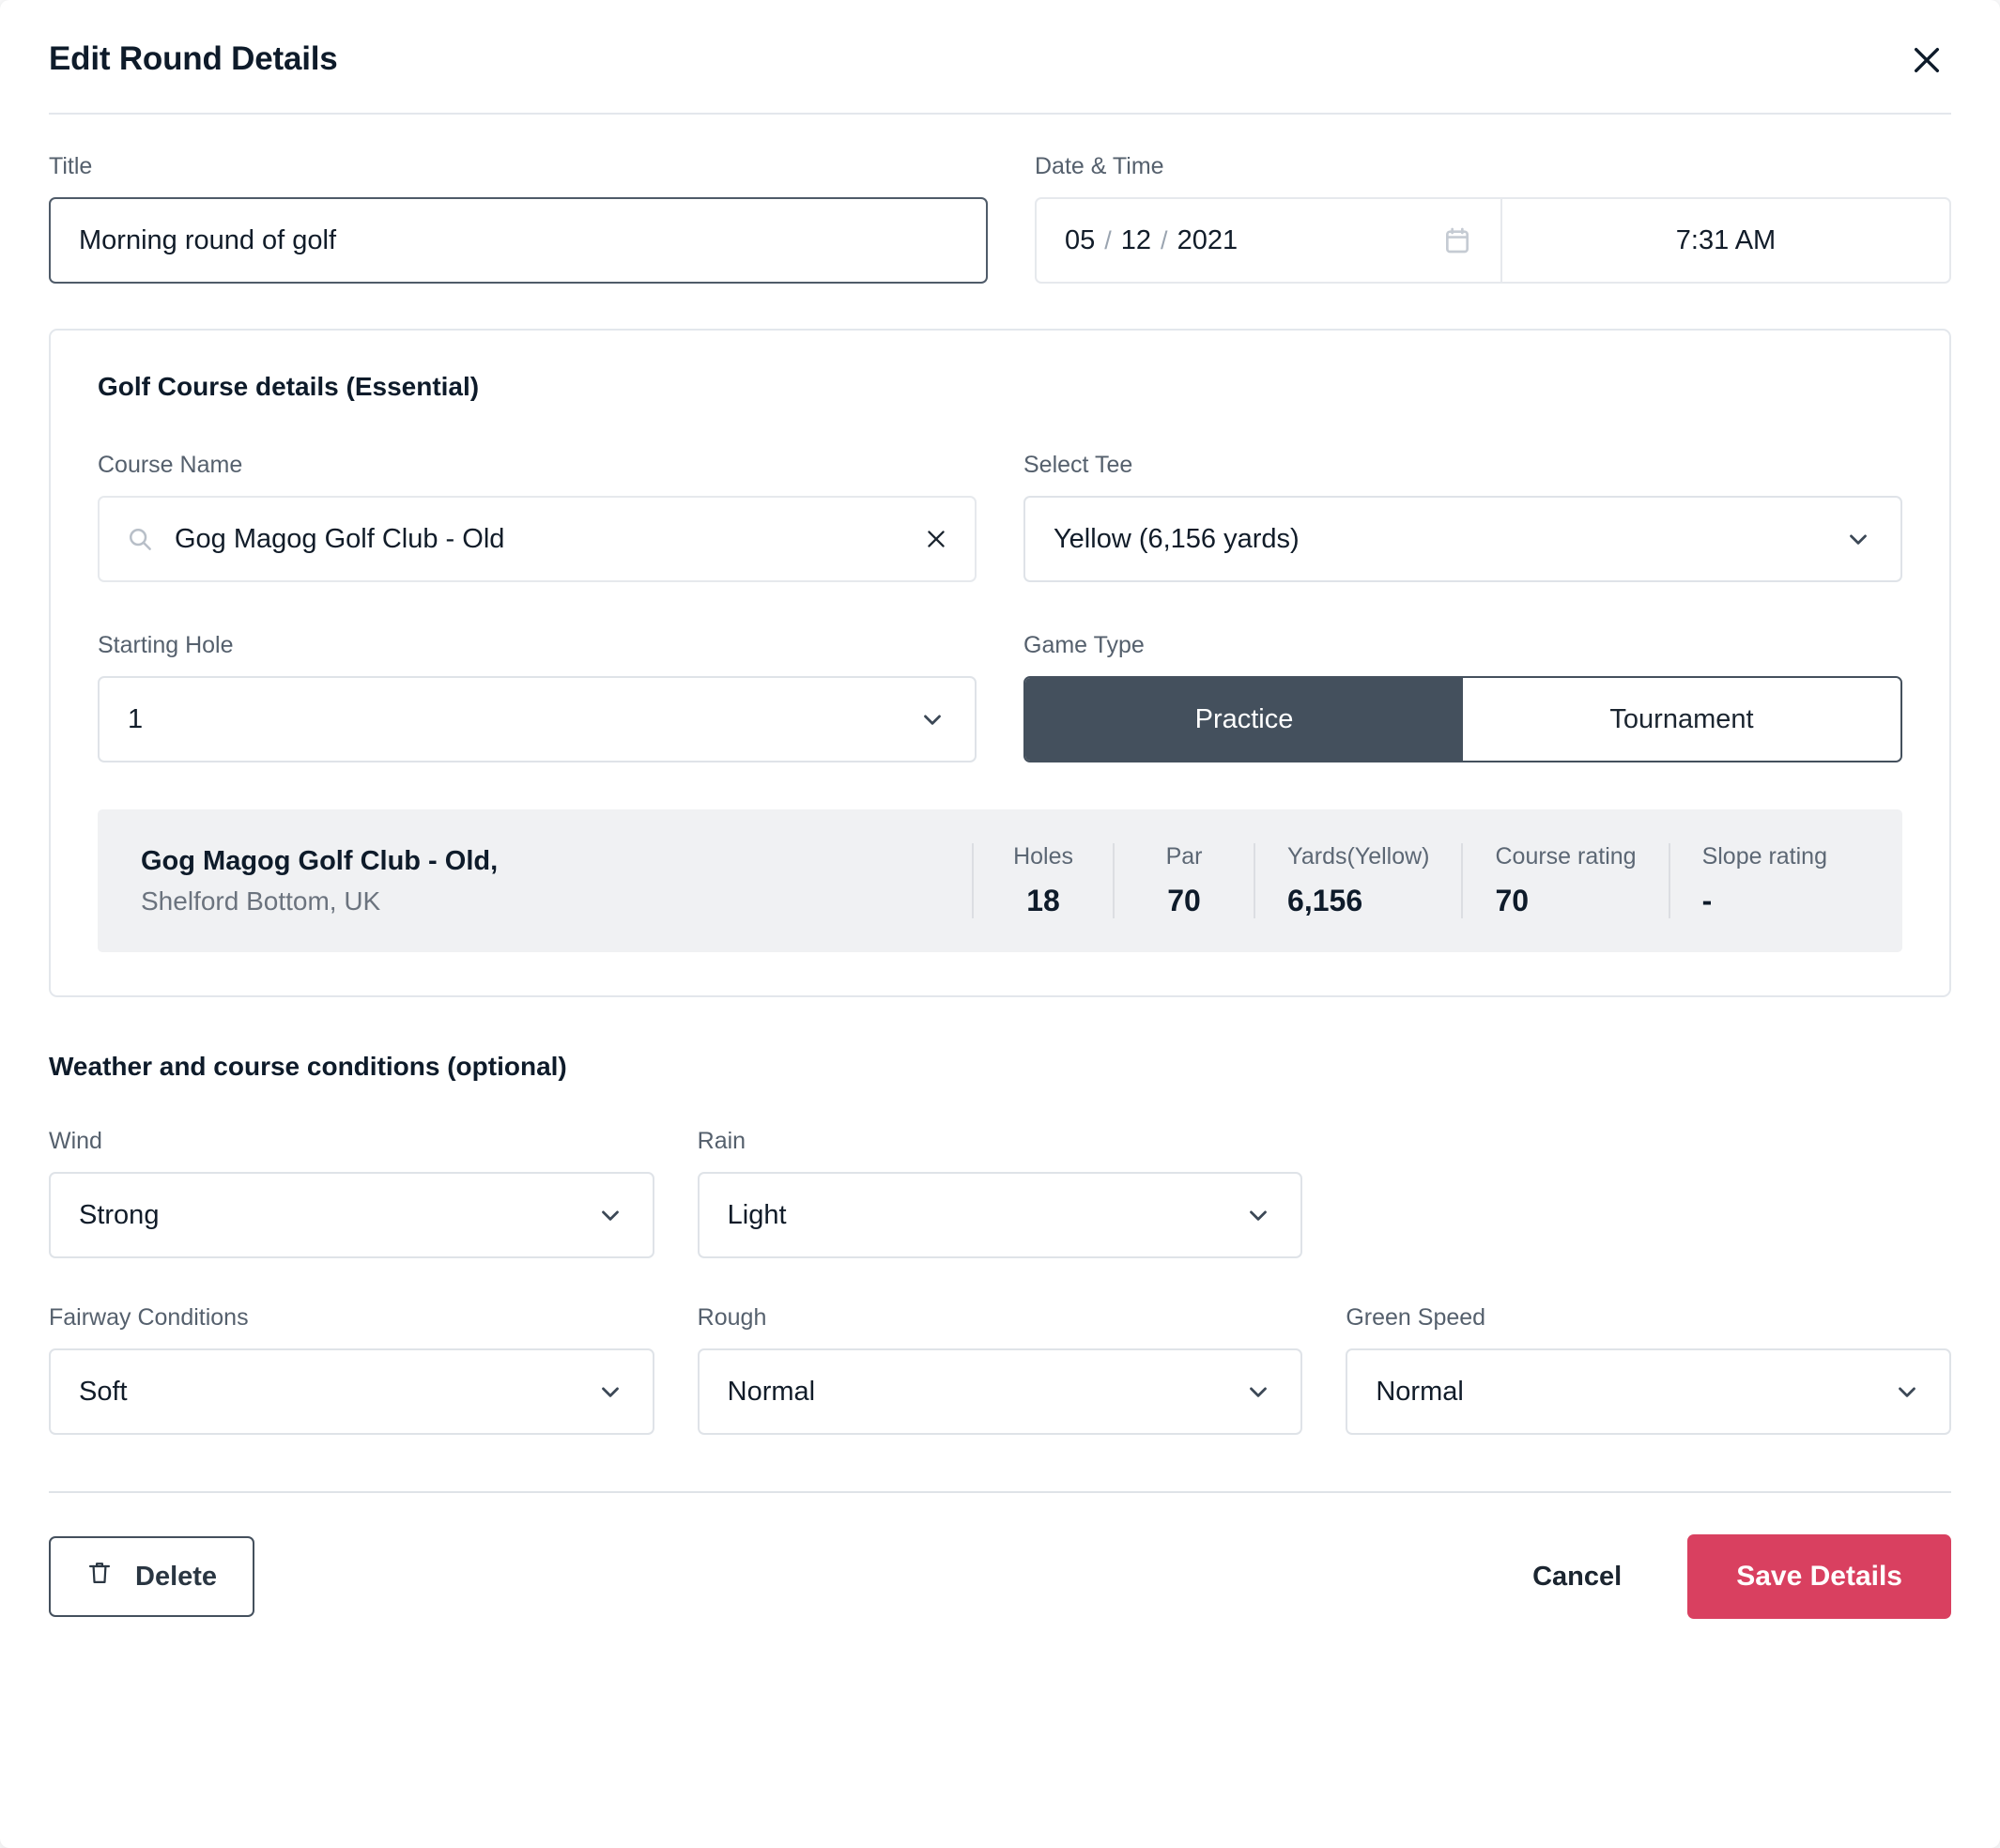  What do you see at coordinates (1358, 856) in the screenshot?
I see `stat-yards-label: Yards(Yellow)` at bounding box center [1358, 856].